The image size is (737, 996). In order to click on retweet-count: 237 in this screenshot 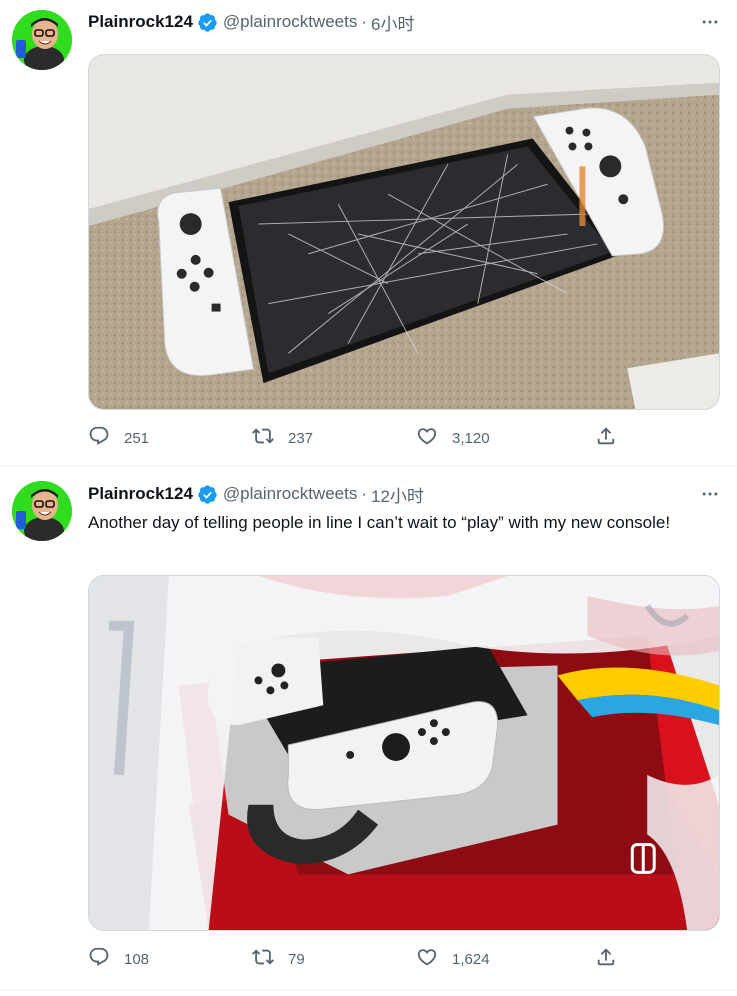, I will do `click(301, 438)`.